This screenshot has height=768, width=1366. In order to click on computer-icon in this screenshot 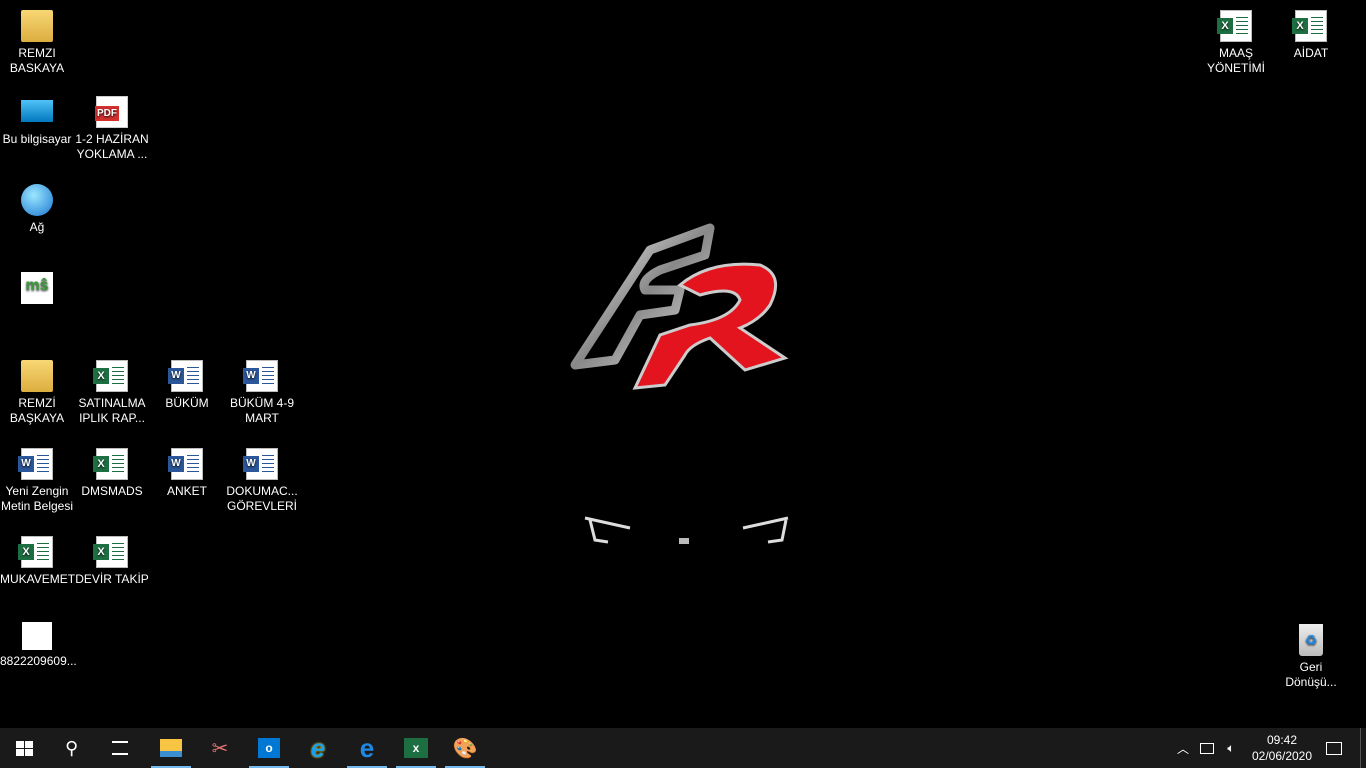, I will do `click(37, 111)`.